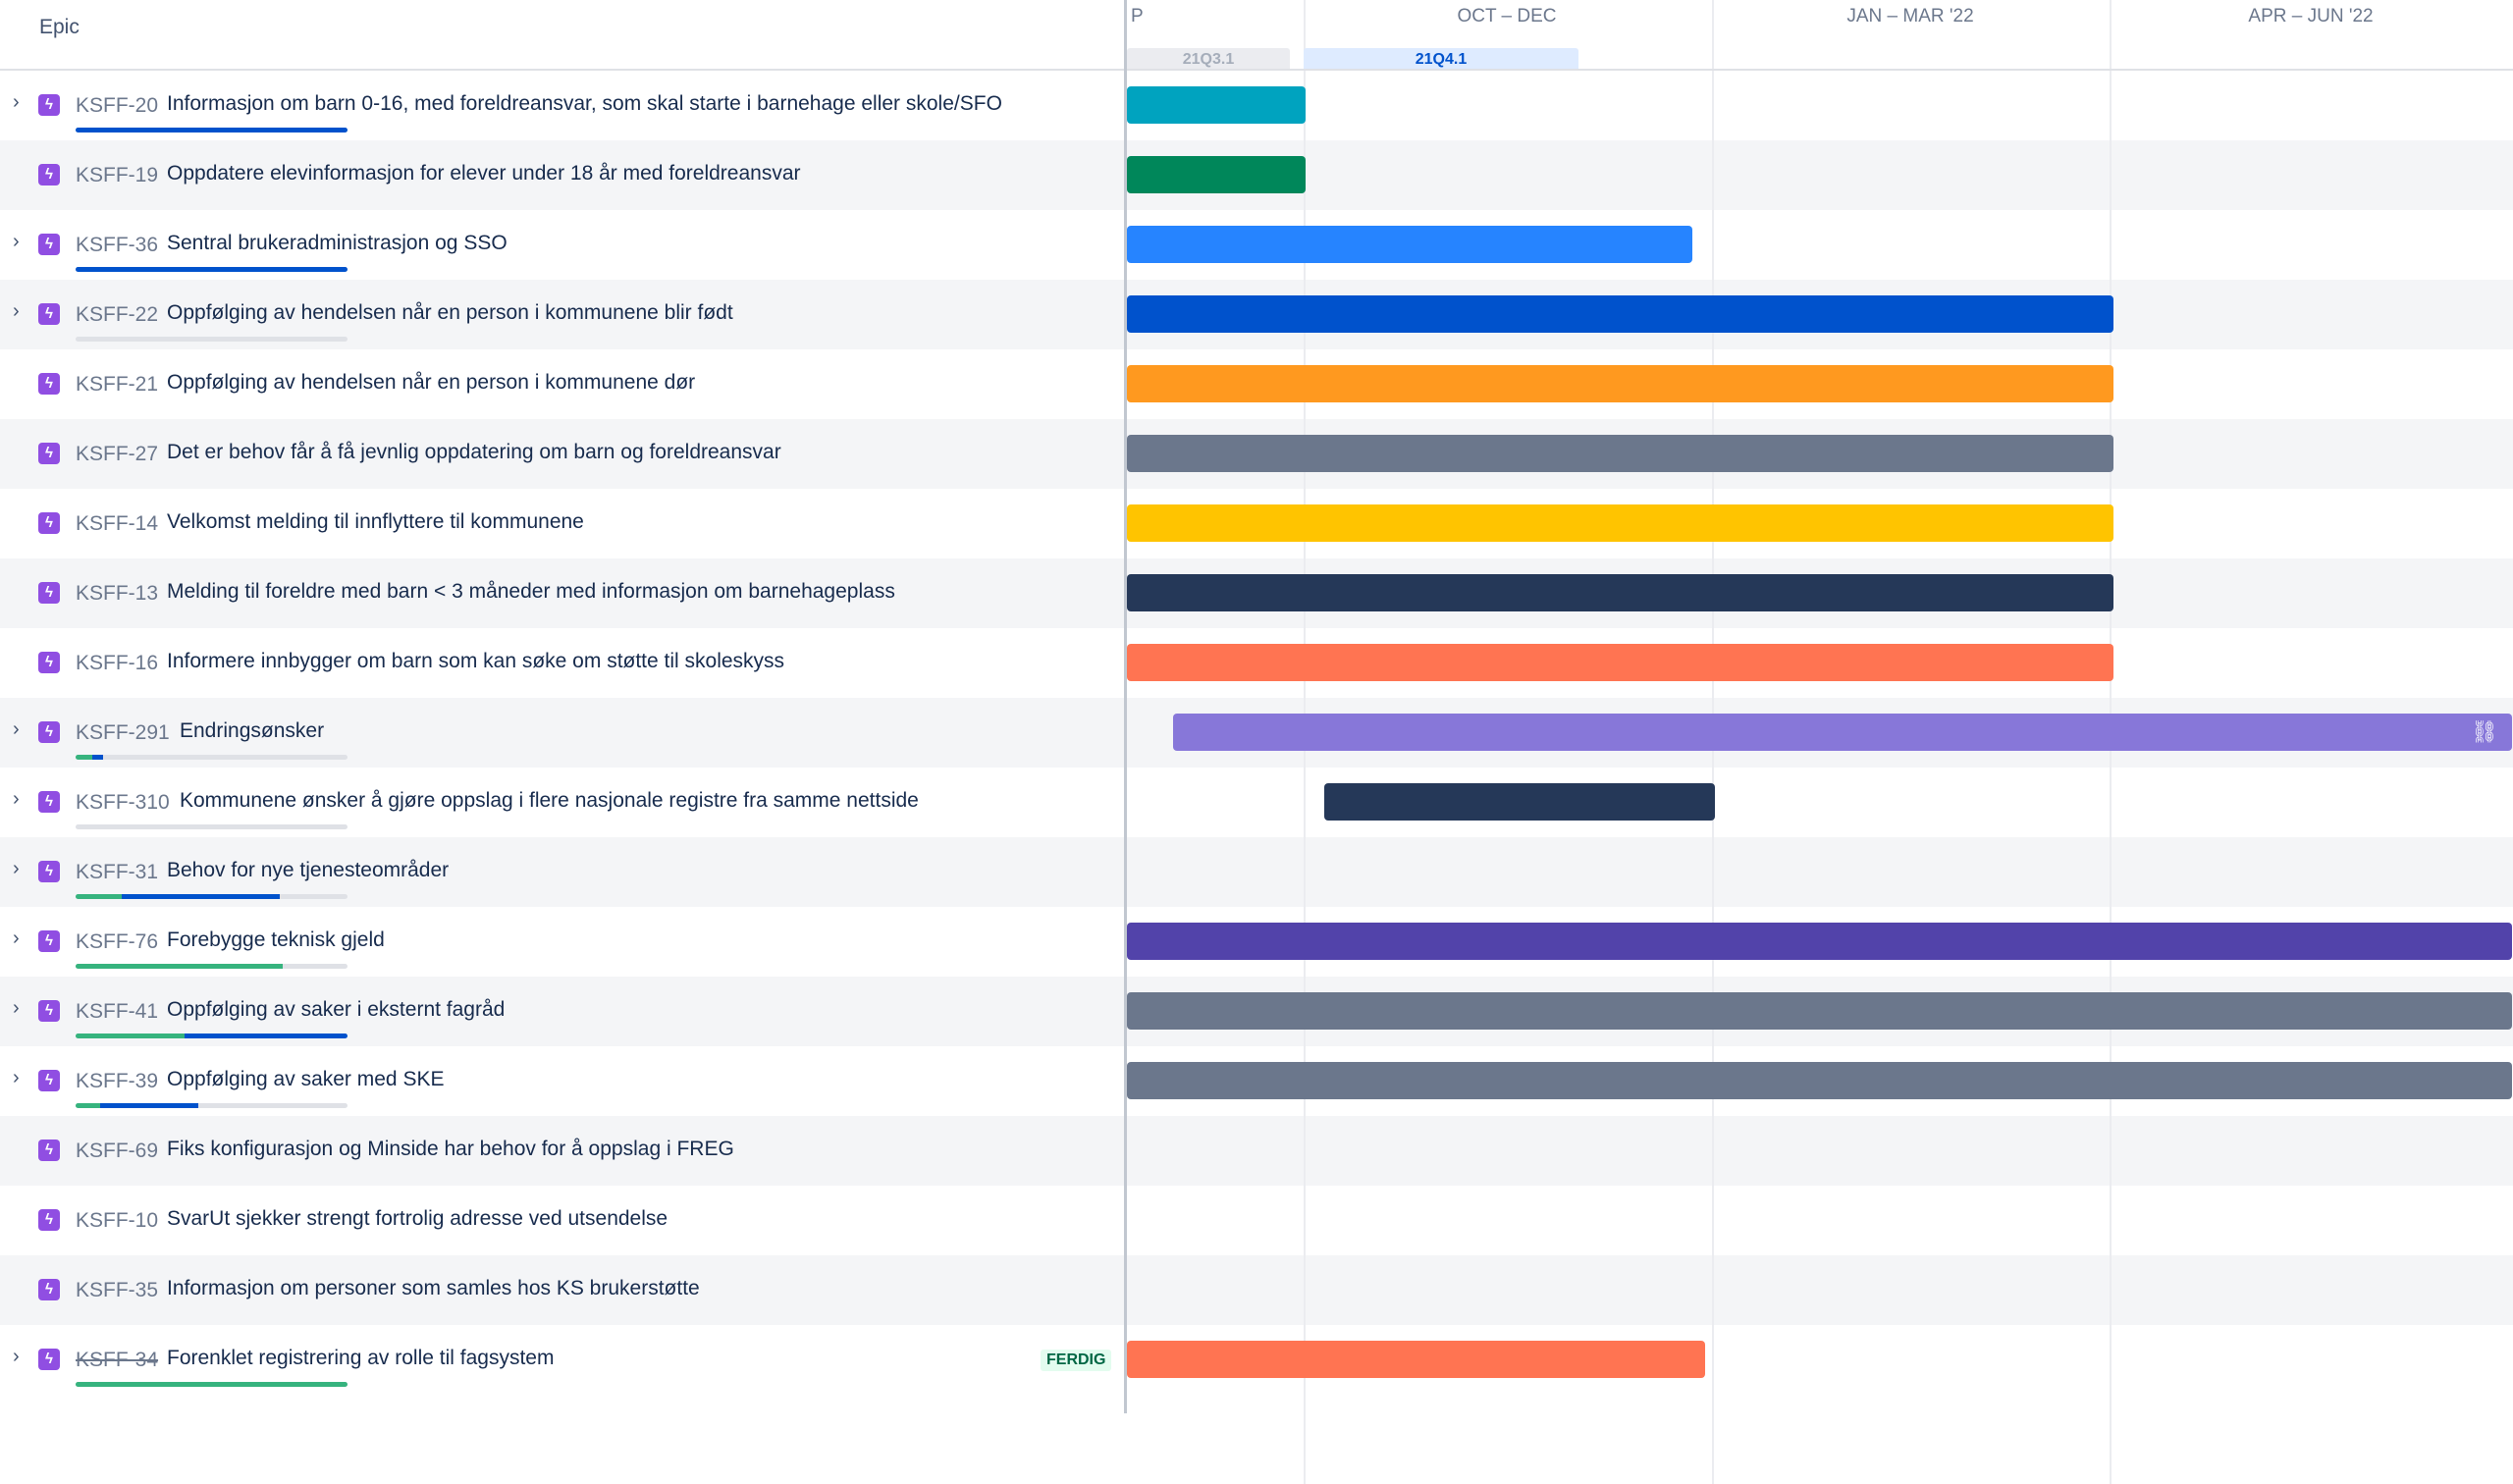 The width and height of the screenshot is (2513, 1484). What do you see at coordinates (123, 733) in the screenshot?
I see `epic-key: KSFF-291` at bounding box center [123, 733].